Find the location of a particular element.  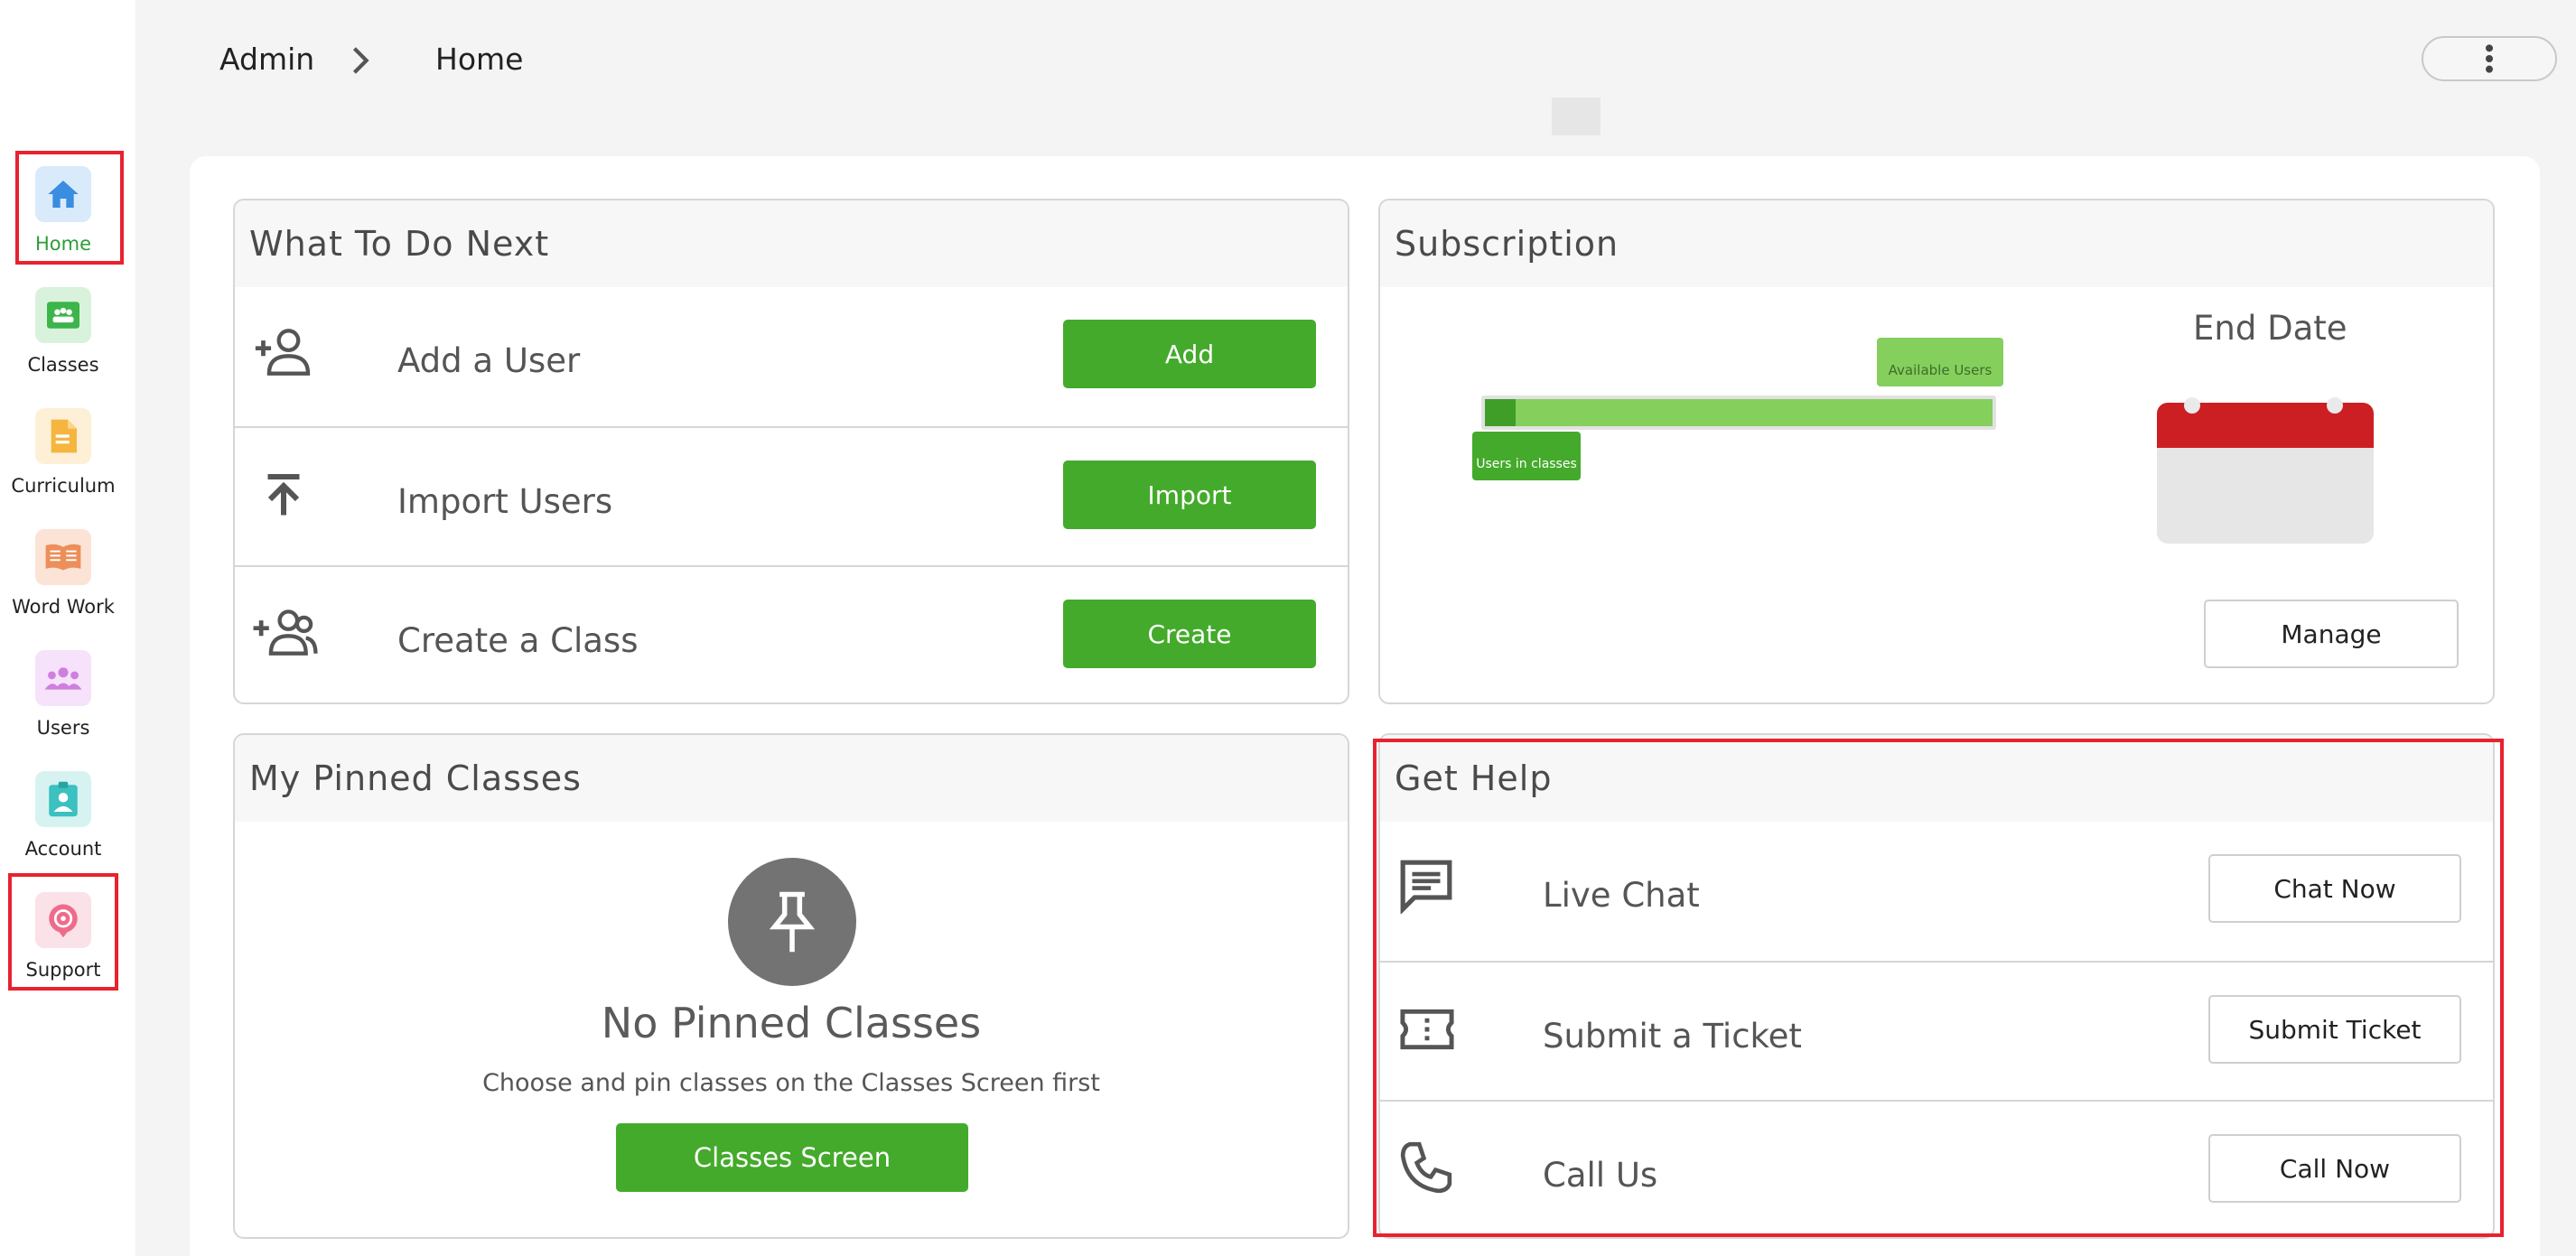

action-label: Create a Class is located at coordinates (518, 640).